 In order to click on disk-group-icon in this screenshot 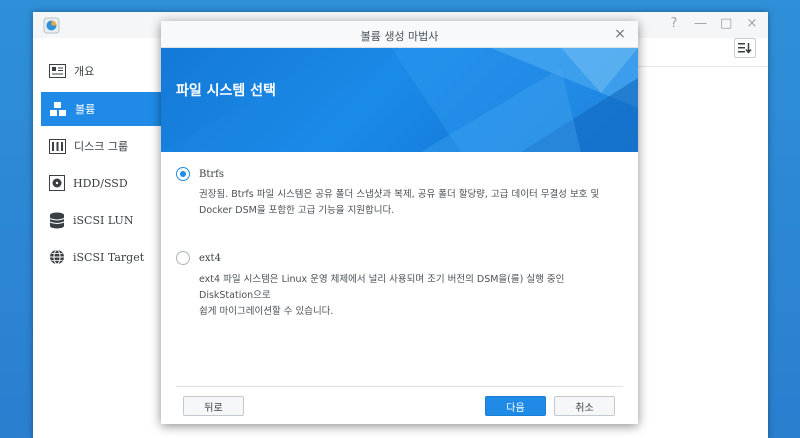, I will do `click(57, 146)`.